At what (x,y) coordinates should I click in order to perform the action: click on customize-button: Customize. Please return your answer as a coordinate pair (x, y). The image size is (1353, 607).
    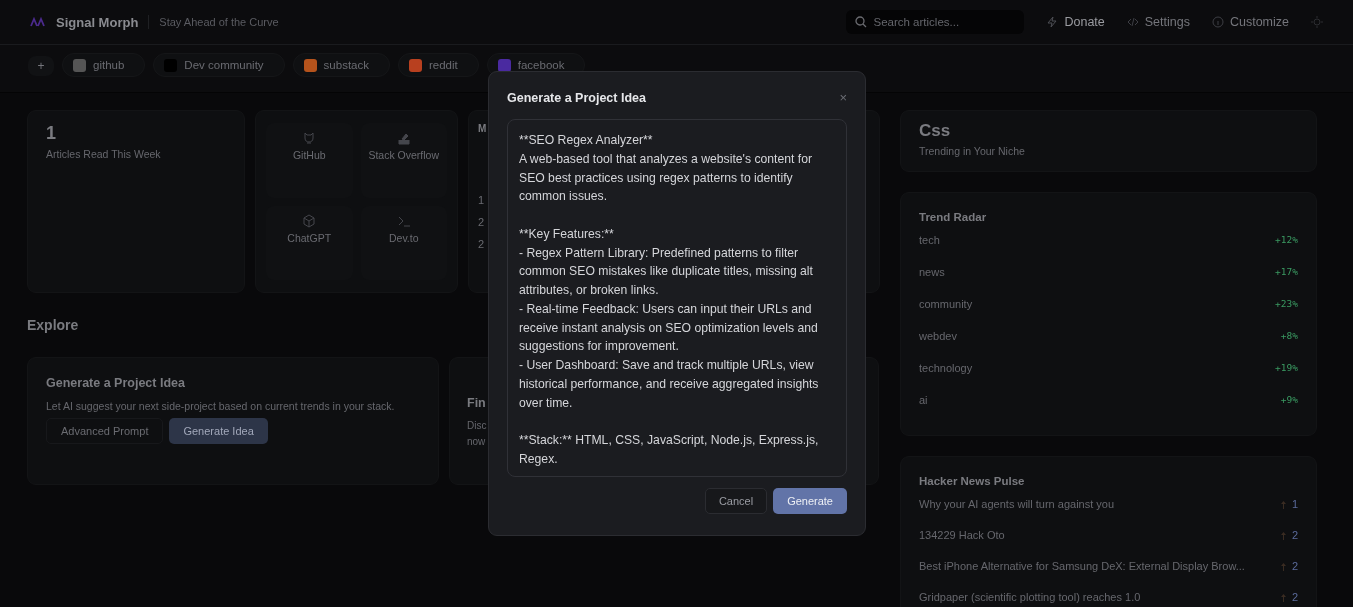
    Looking at the image, I should click on (1250, 22).